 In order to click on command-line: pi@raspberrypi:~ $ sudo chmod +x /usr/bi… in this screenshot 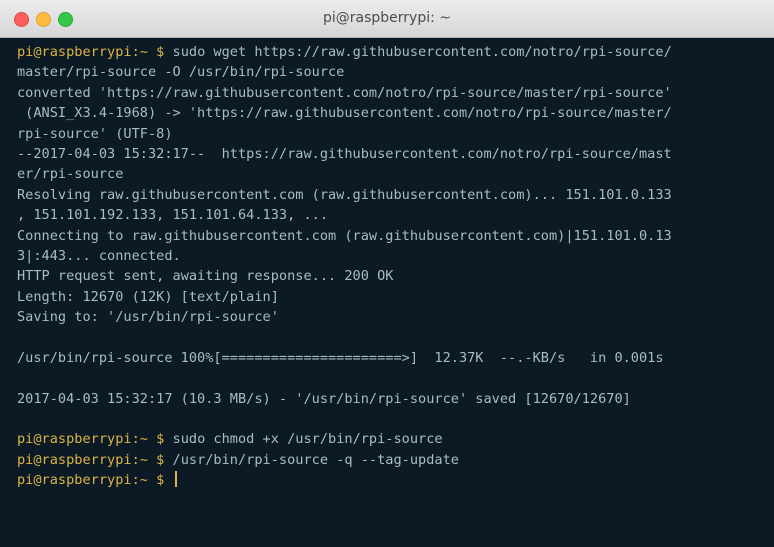, I will do `click(395, 439)`.